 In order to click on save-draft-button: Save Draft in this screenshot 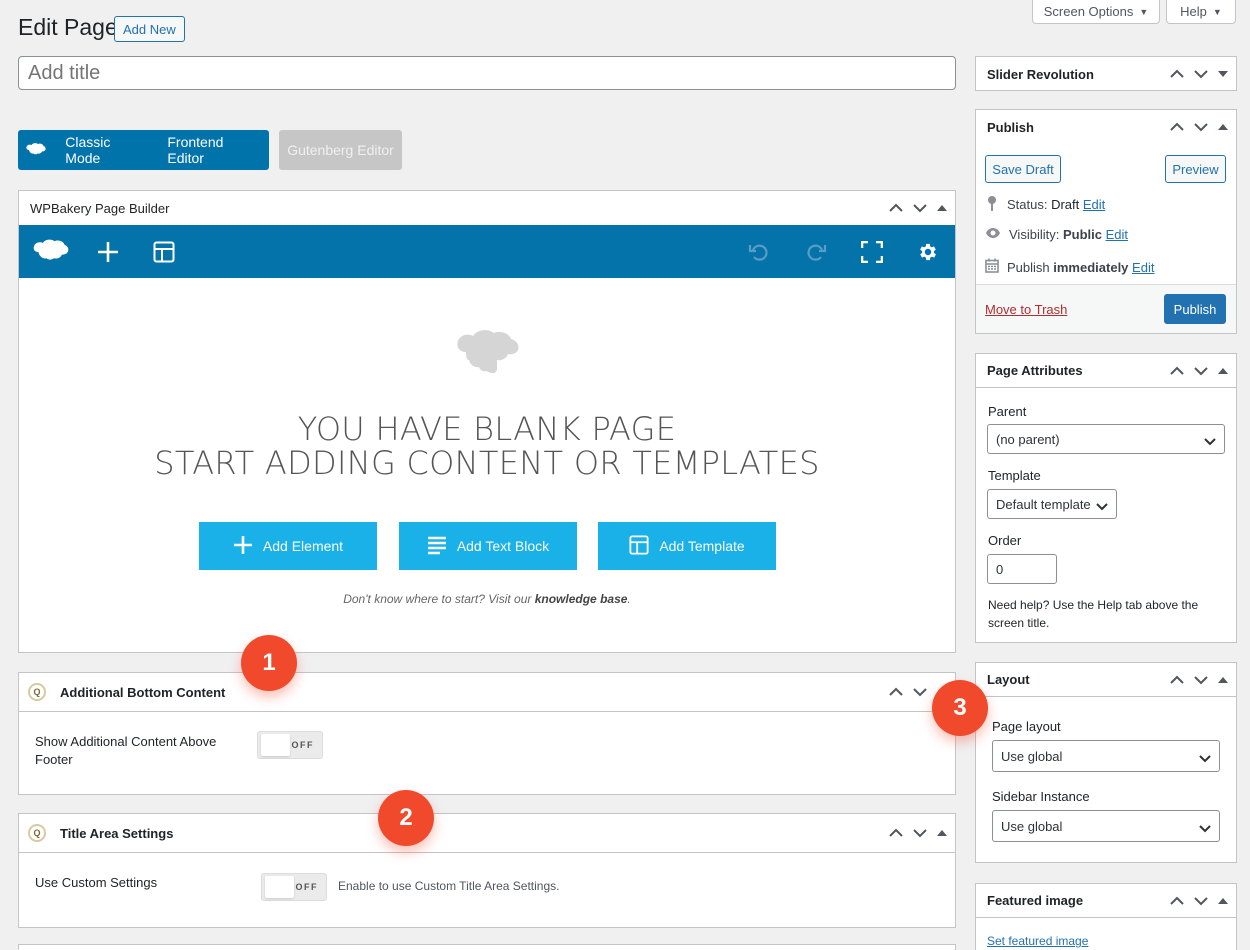, I will do `click(1023, 169)`.